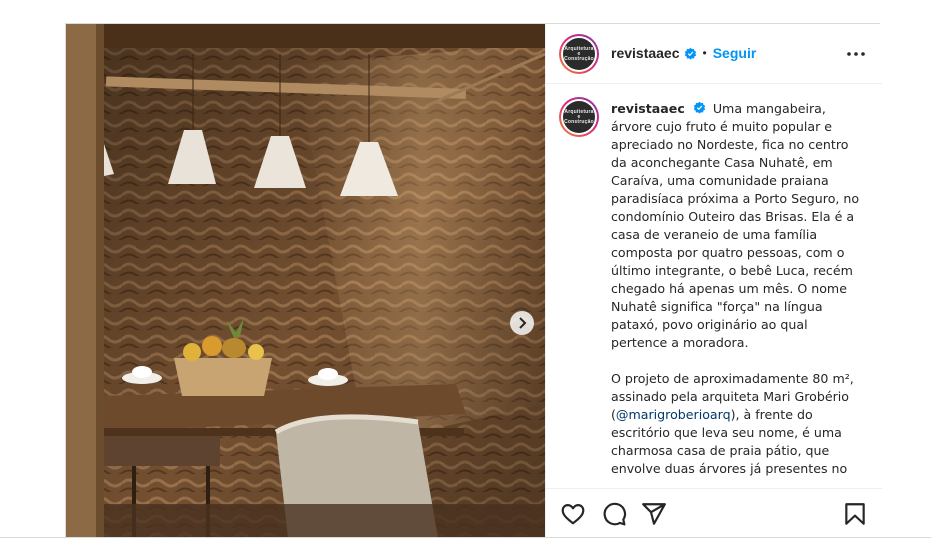 This screenshot has width=931, height=549. I want to click on send-icon, so click(654, 514).